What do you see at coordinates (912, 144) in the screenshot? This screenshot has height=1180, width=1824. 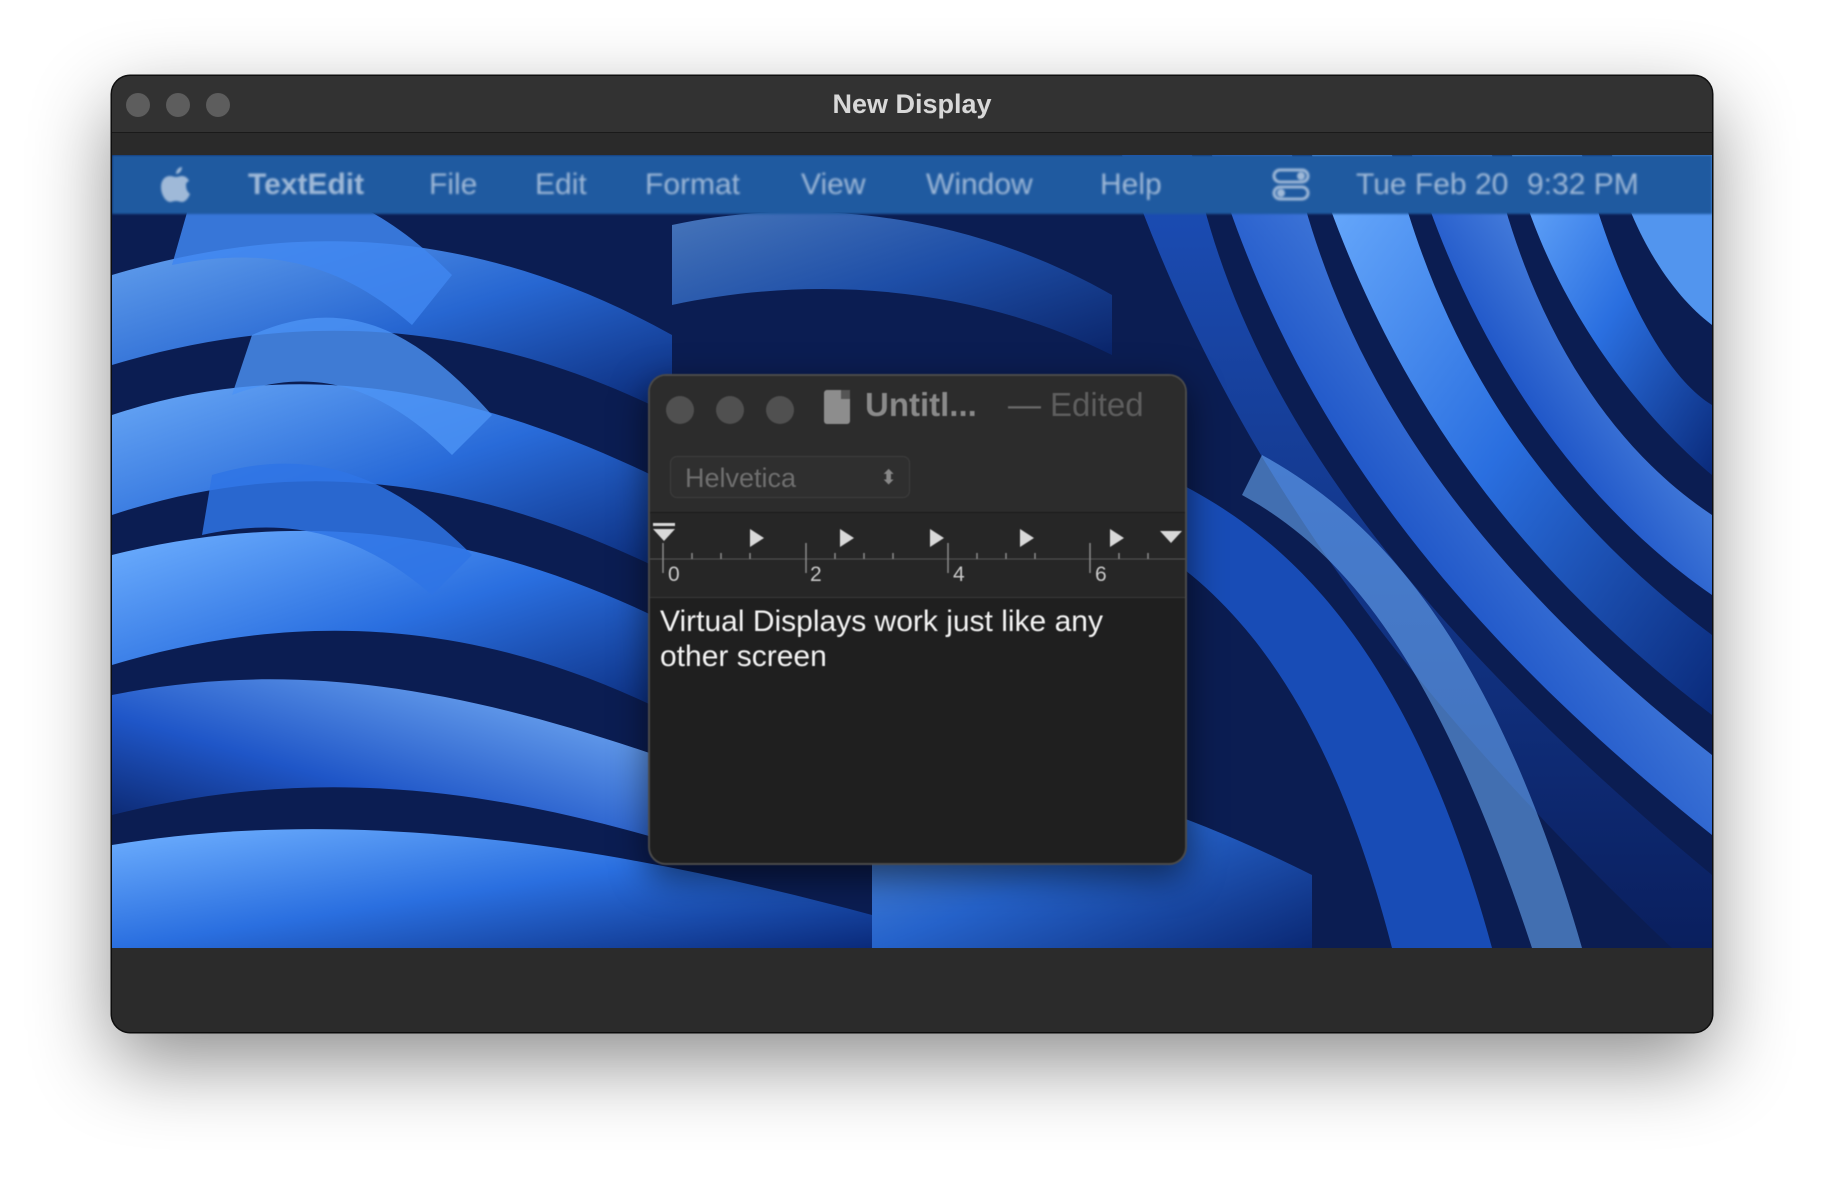 I see `display-top-border` at bounding box center [912, 144].